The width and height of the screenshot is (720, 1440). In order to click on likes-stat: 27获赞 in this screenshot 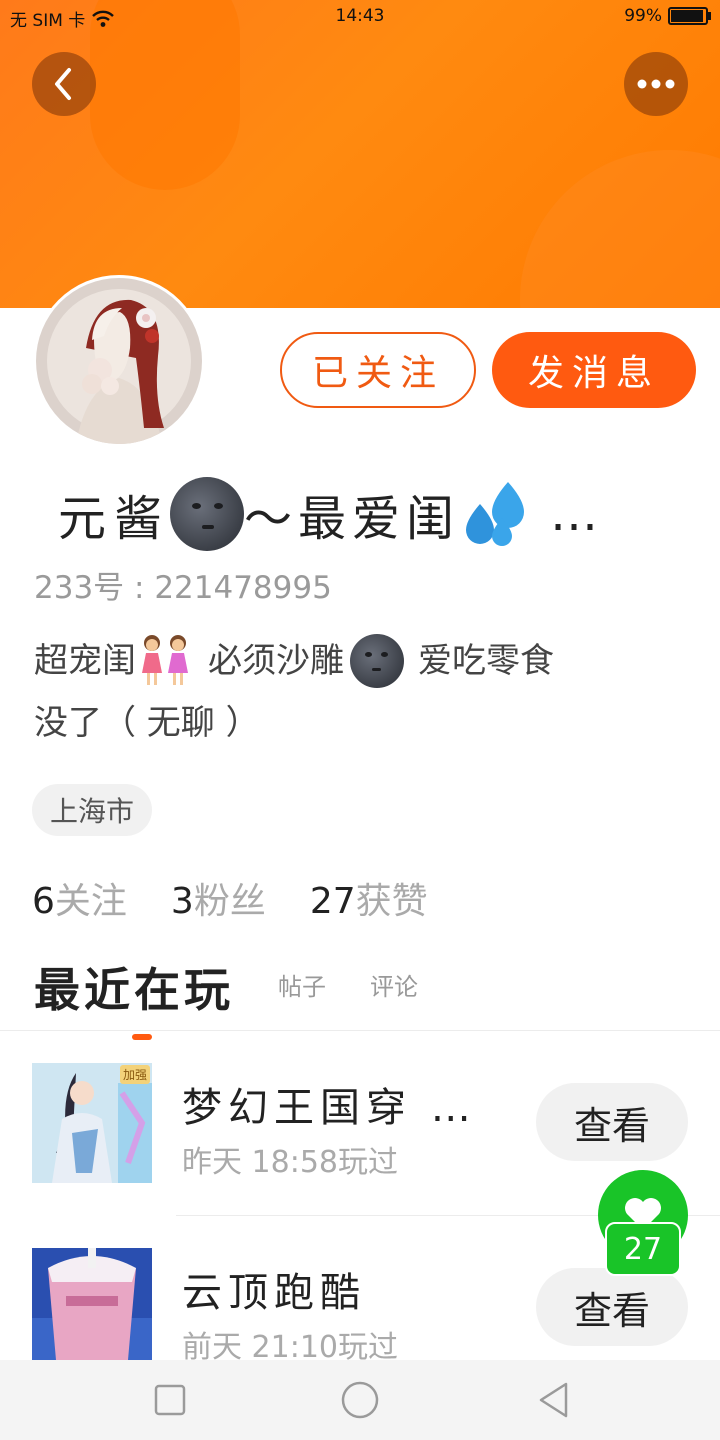, I will do `click(368, 901)`.